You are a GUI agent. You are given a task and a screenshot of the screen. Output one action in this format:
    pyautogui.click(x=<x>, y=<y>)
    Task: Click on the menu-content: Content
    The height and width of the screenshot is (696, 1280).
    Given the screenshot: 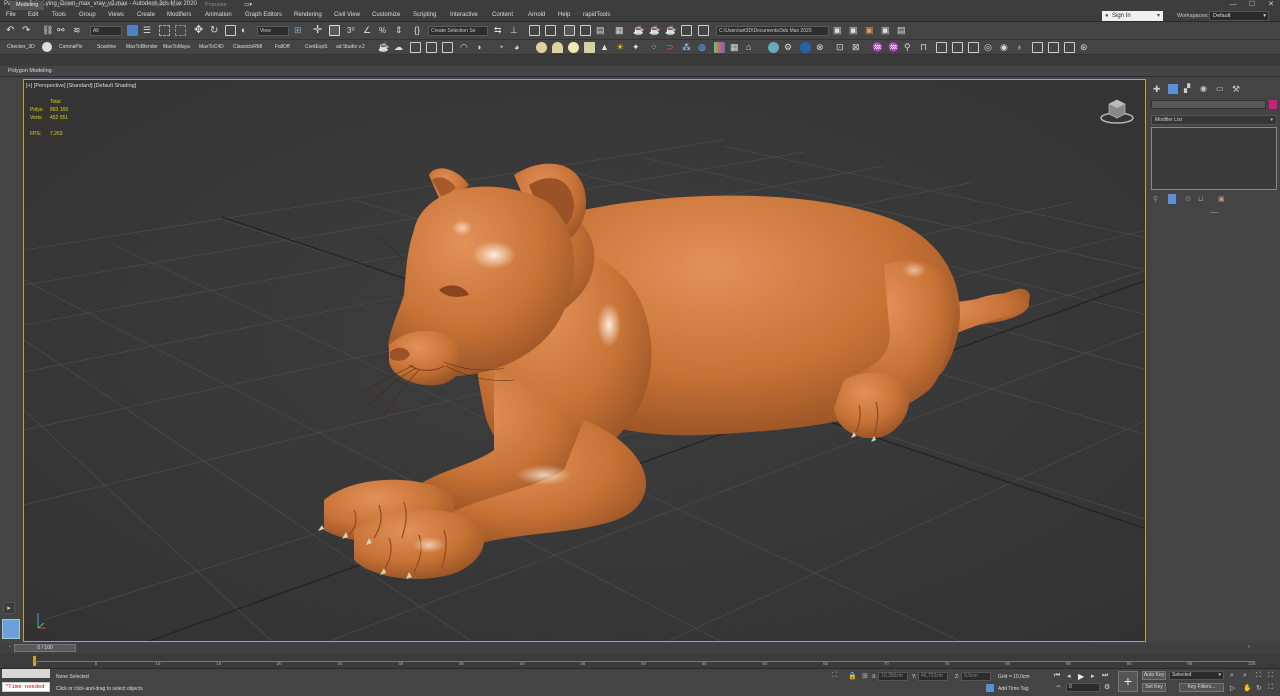 What is the action you would take?
    pyautogui.click(x=502, y=15)
    